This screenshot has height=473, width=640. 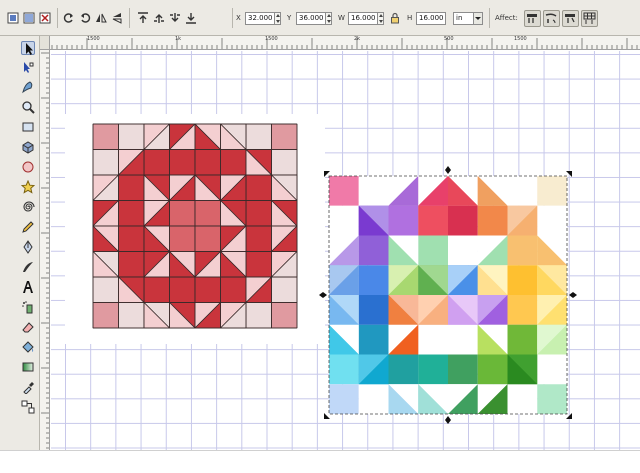 I want to click on pen-tool, so click(x=28, y=247).